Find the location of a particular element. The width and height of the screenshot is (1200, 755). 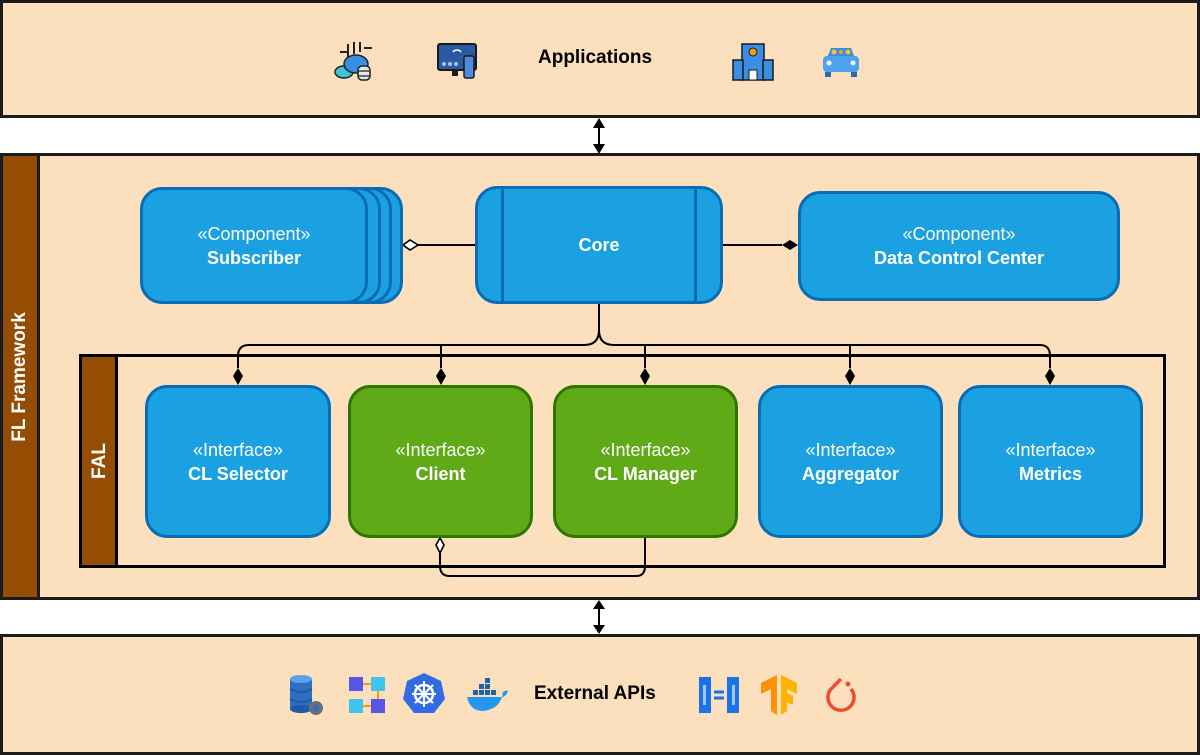

pytorch-icon is located at coordinates (841, 695).